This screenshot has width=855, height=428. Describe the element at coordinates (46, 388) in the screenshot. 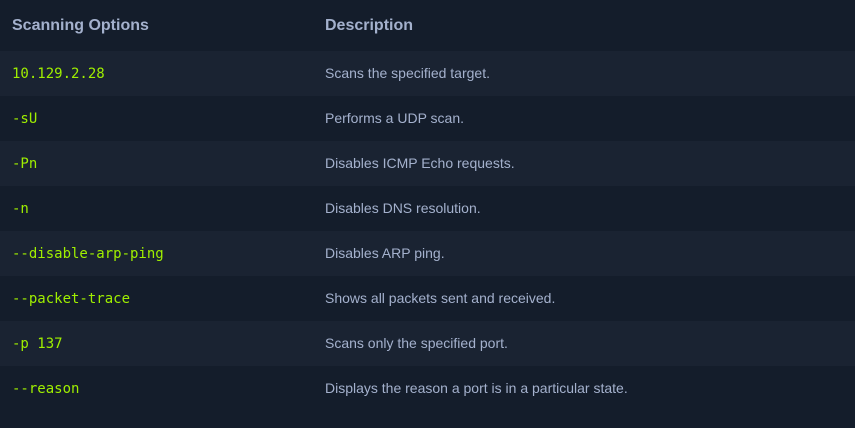

I see `option-text: --reason` at that location.